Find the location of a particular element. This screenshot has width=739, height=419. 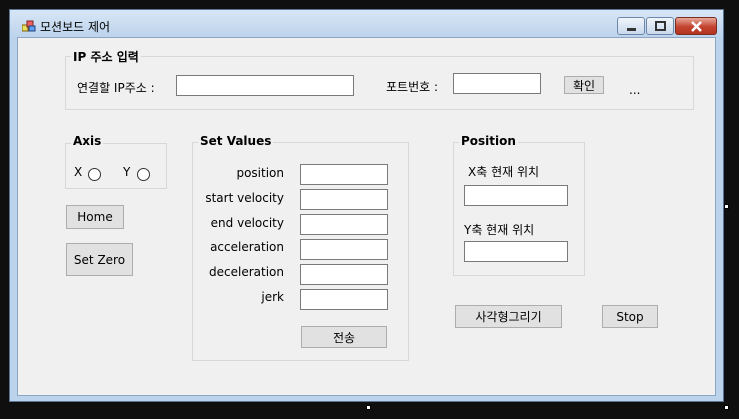

close-button is located at coordinates (696, 26).